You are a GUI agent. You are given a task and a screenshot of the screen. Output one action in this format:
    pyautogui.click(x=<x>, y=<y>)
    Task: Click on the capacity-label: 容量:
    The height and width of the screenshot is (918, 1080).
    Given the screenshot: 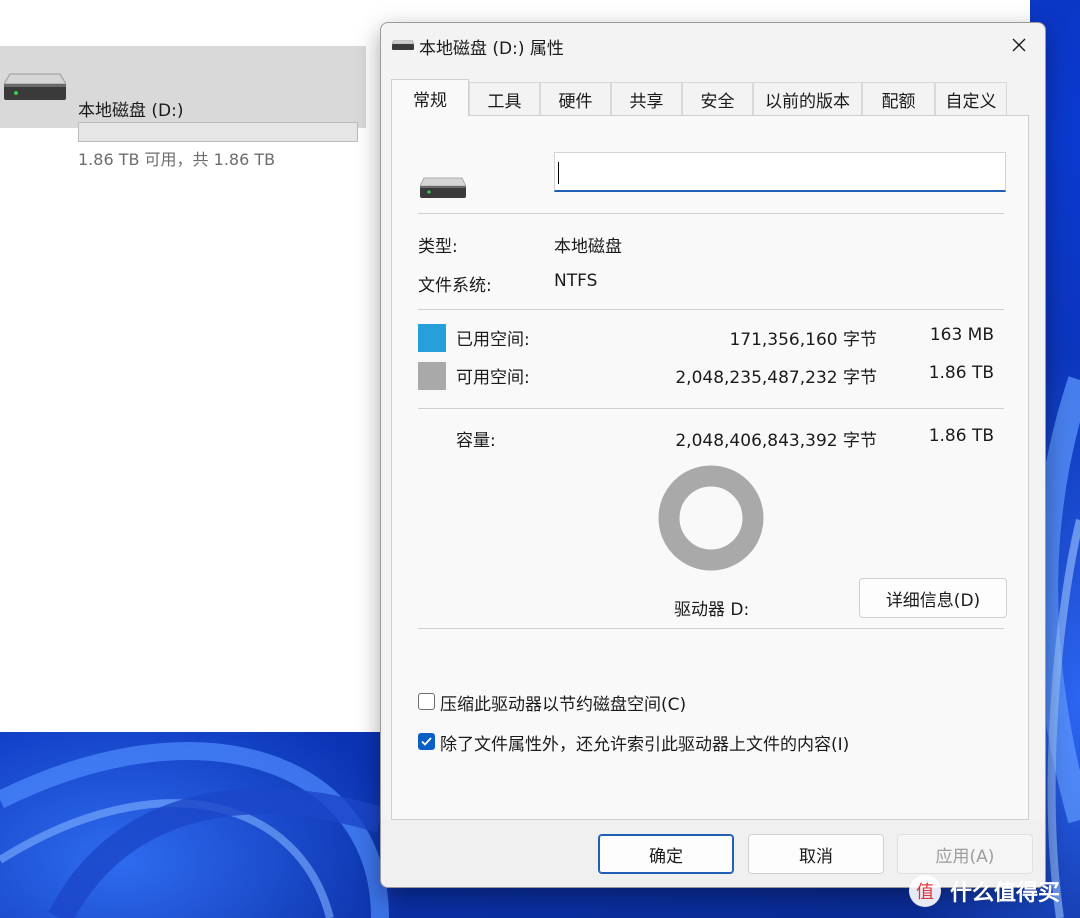 What is the action you would take?
    pyautogui.click(x=476, y=441)
    